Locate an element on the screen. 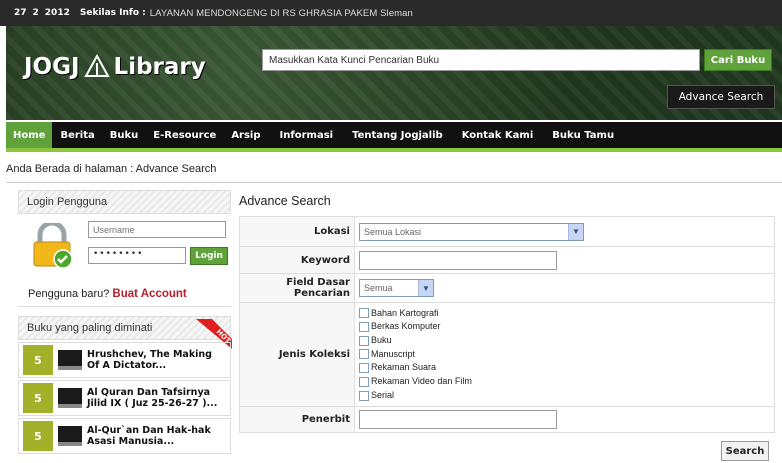  new-user-line: Pengguna baru? Buat Account is located at coordinates (107, 294).